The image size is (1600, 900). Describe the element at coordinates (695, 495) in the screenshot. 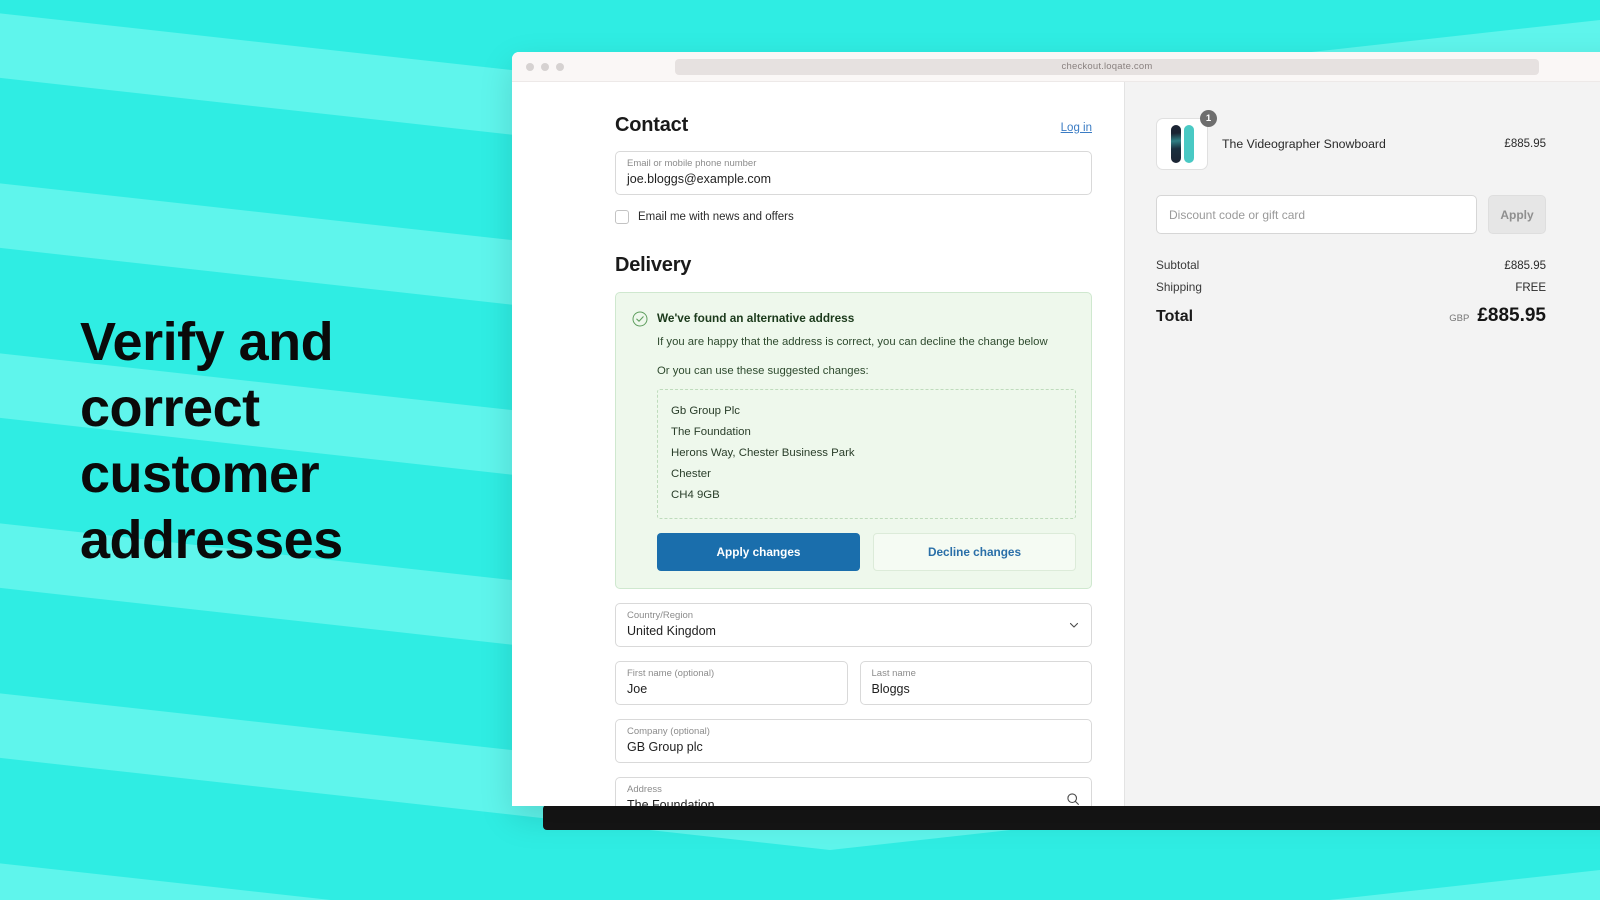

I see `suggested-address-line: CH4 9GB` at that location.